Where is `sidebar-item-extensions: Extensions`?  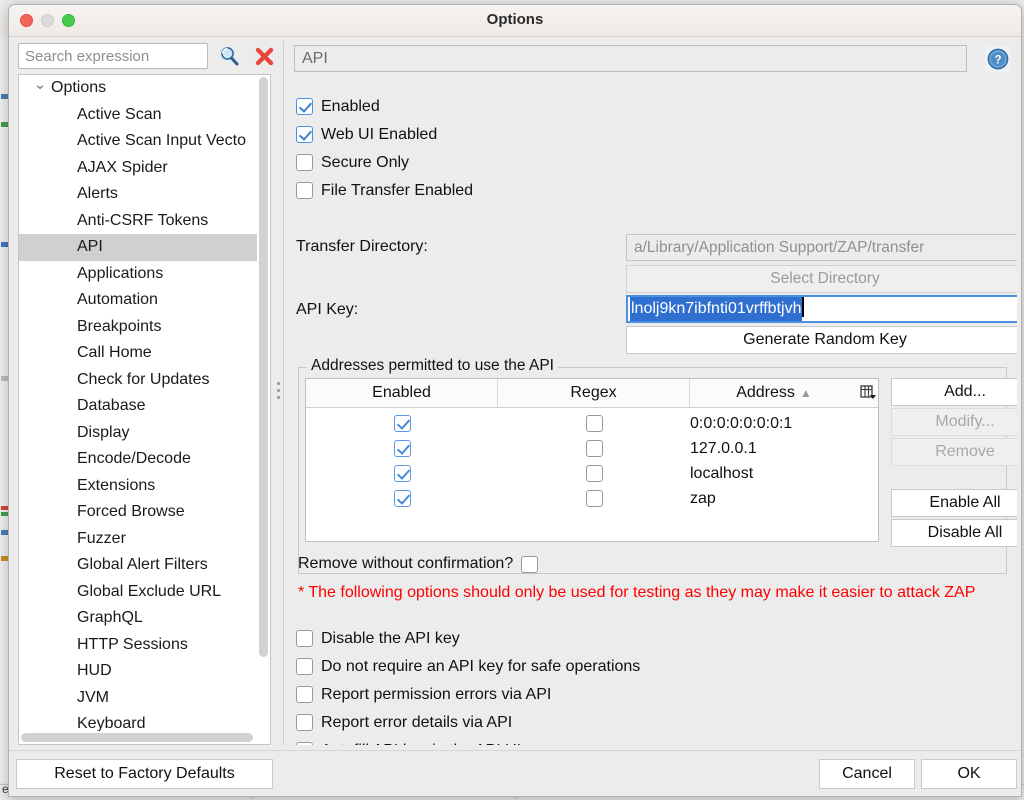 sidebar-item-extensions: Extensions is located at coordinates (138, 486).